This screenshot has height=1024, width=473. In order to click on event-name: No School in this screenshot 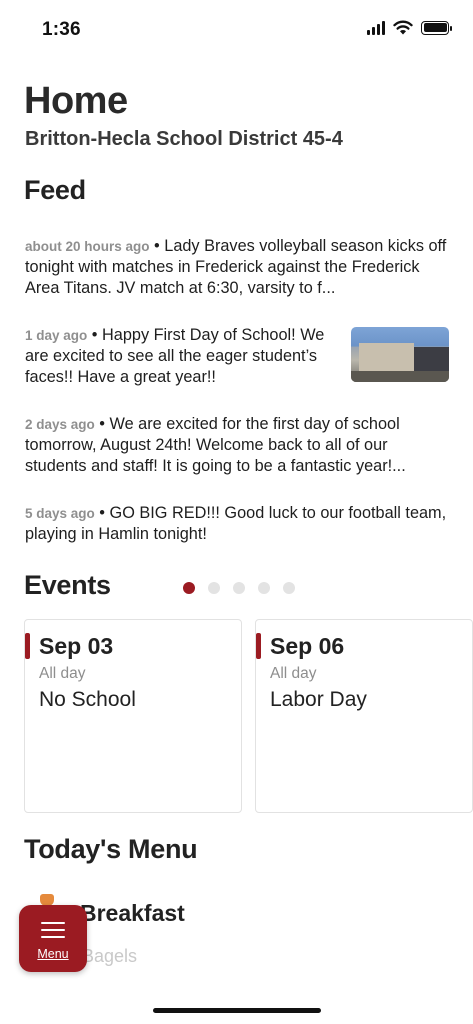, I will do `click(87, 699)`.